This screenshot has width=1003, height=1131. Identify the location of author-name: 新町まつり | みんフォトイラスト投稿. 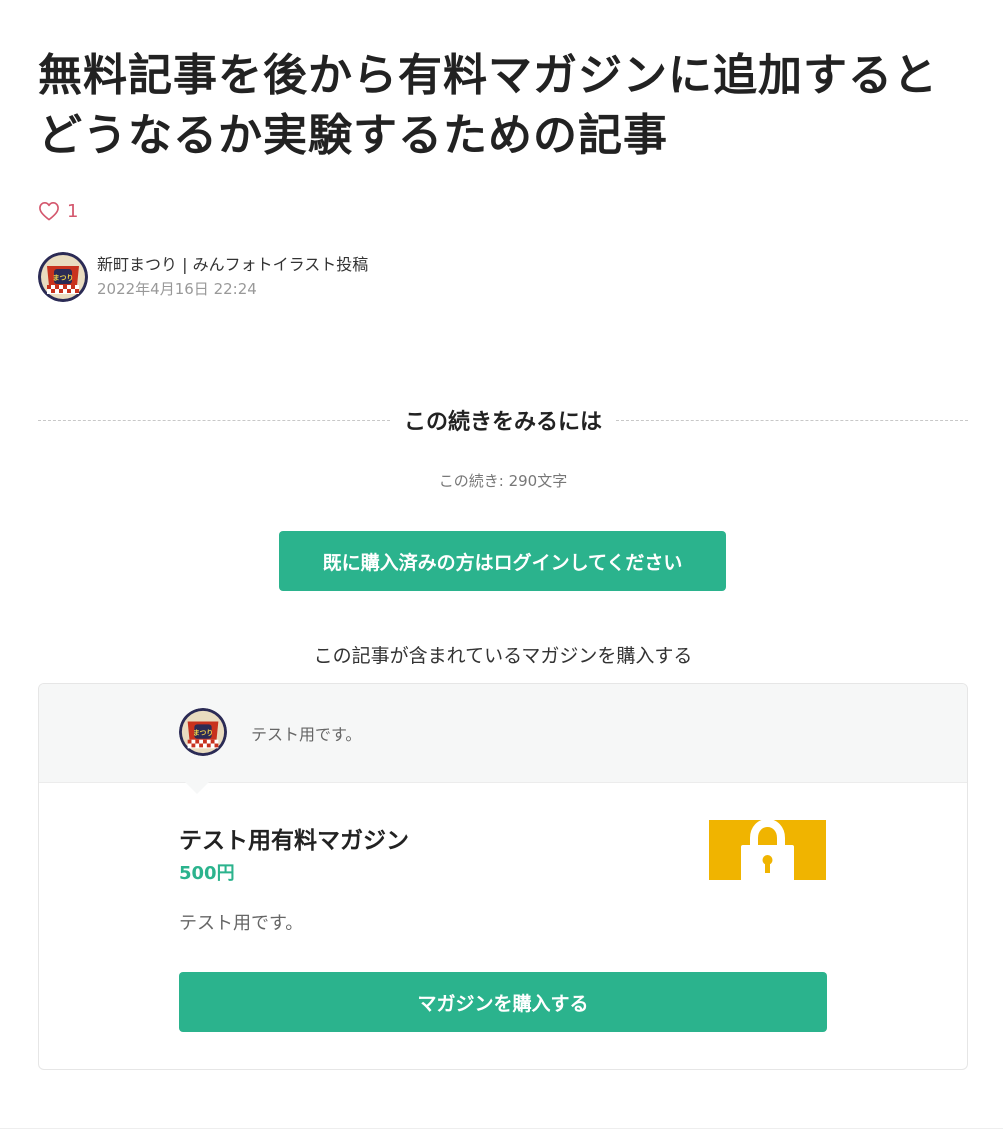
(232, 265).